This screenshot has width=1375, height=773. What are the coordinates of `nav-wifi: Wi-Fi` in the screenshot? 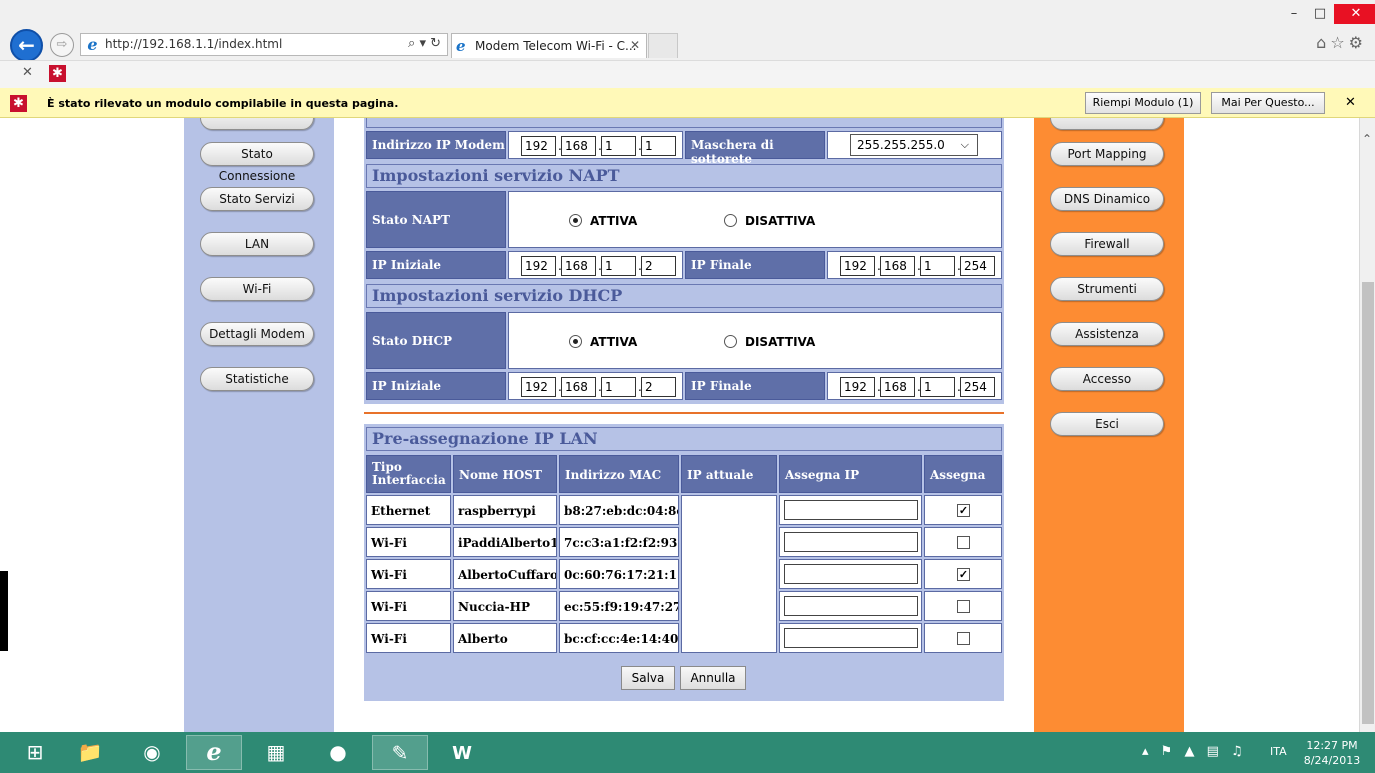 It's located at (257, 289).